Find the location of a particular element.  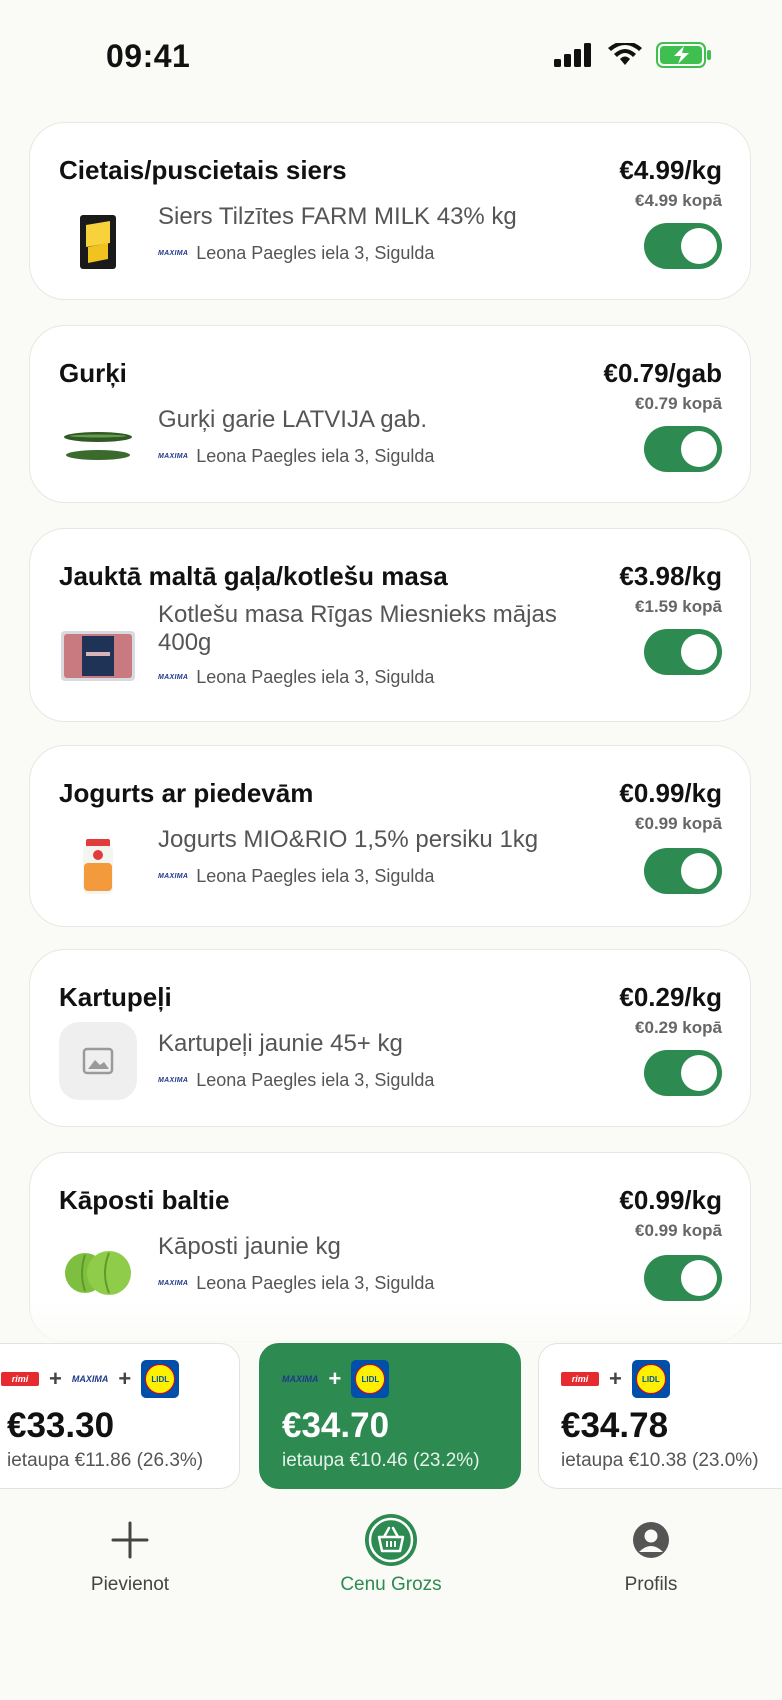

rimi-logo: rimi is located at coordinates (580, 1379).